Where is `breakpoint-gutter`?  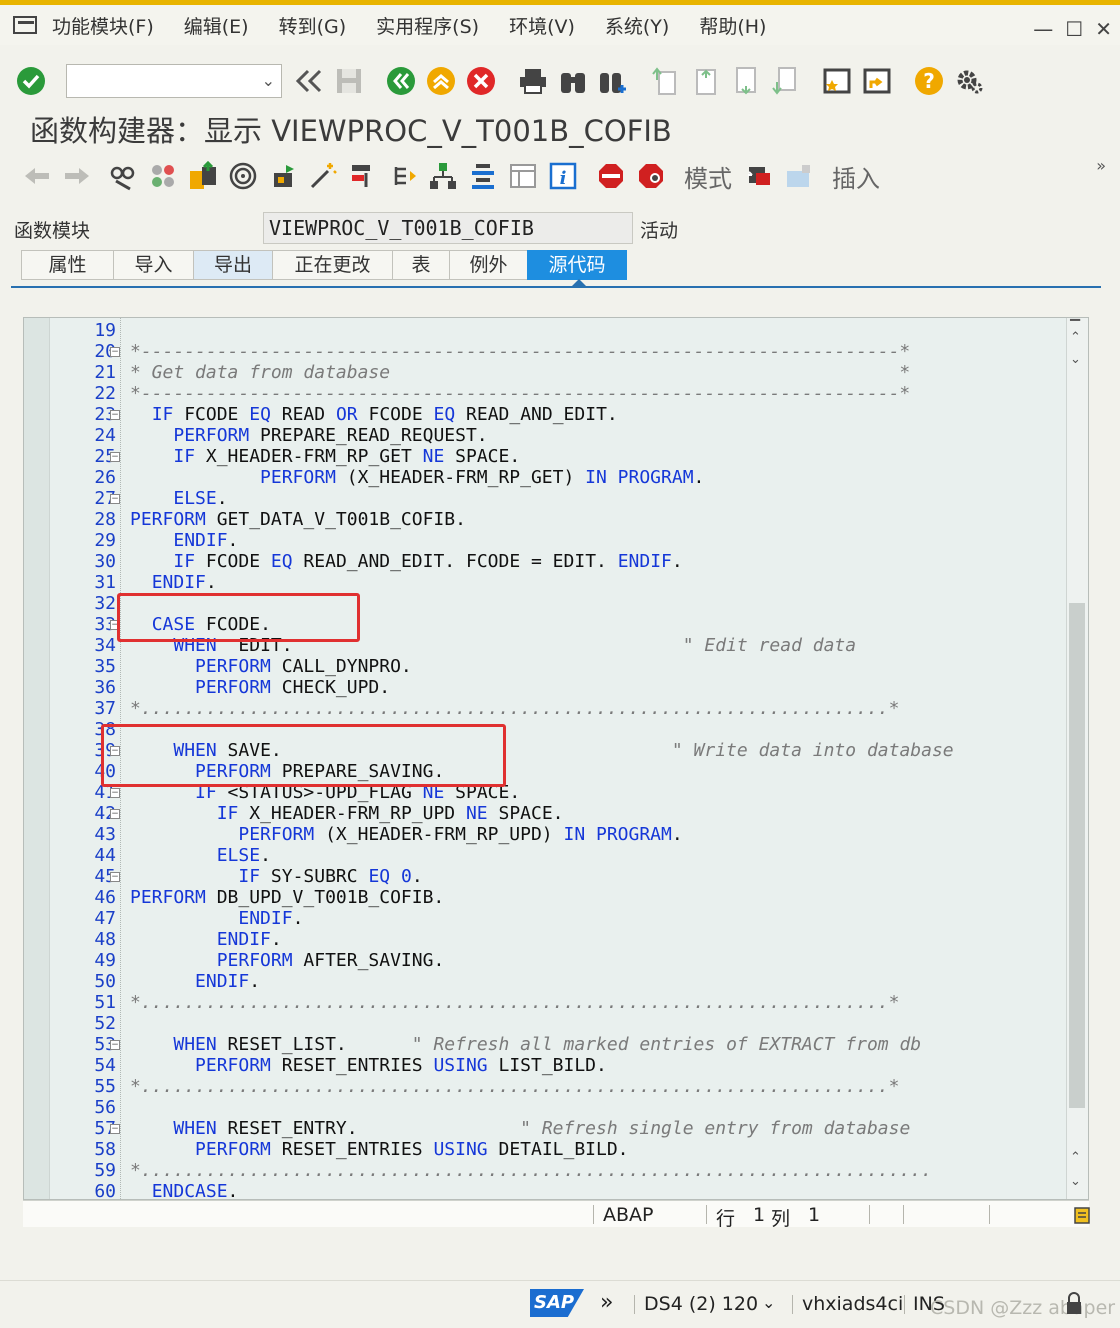
breakpoint-gutter is located at coordinates (37, 758).